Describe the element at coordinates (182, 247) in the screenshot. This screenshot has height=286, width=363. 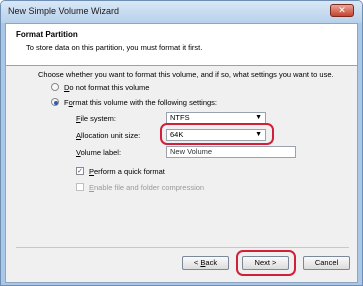
I see `footer-separator` at that location.